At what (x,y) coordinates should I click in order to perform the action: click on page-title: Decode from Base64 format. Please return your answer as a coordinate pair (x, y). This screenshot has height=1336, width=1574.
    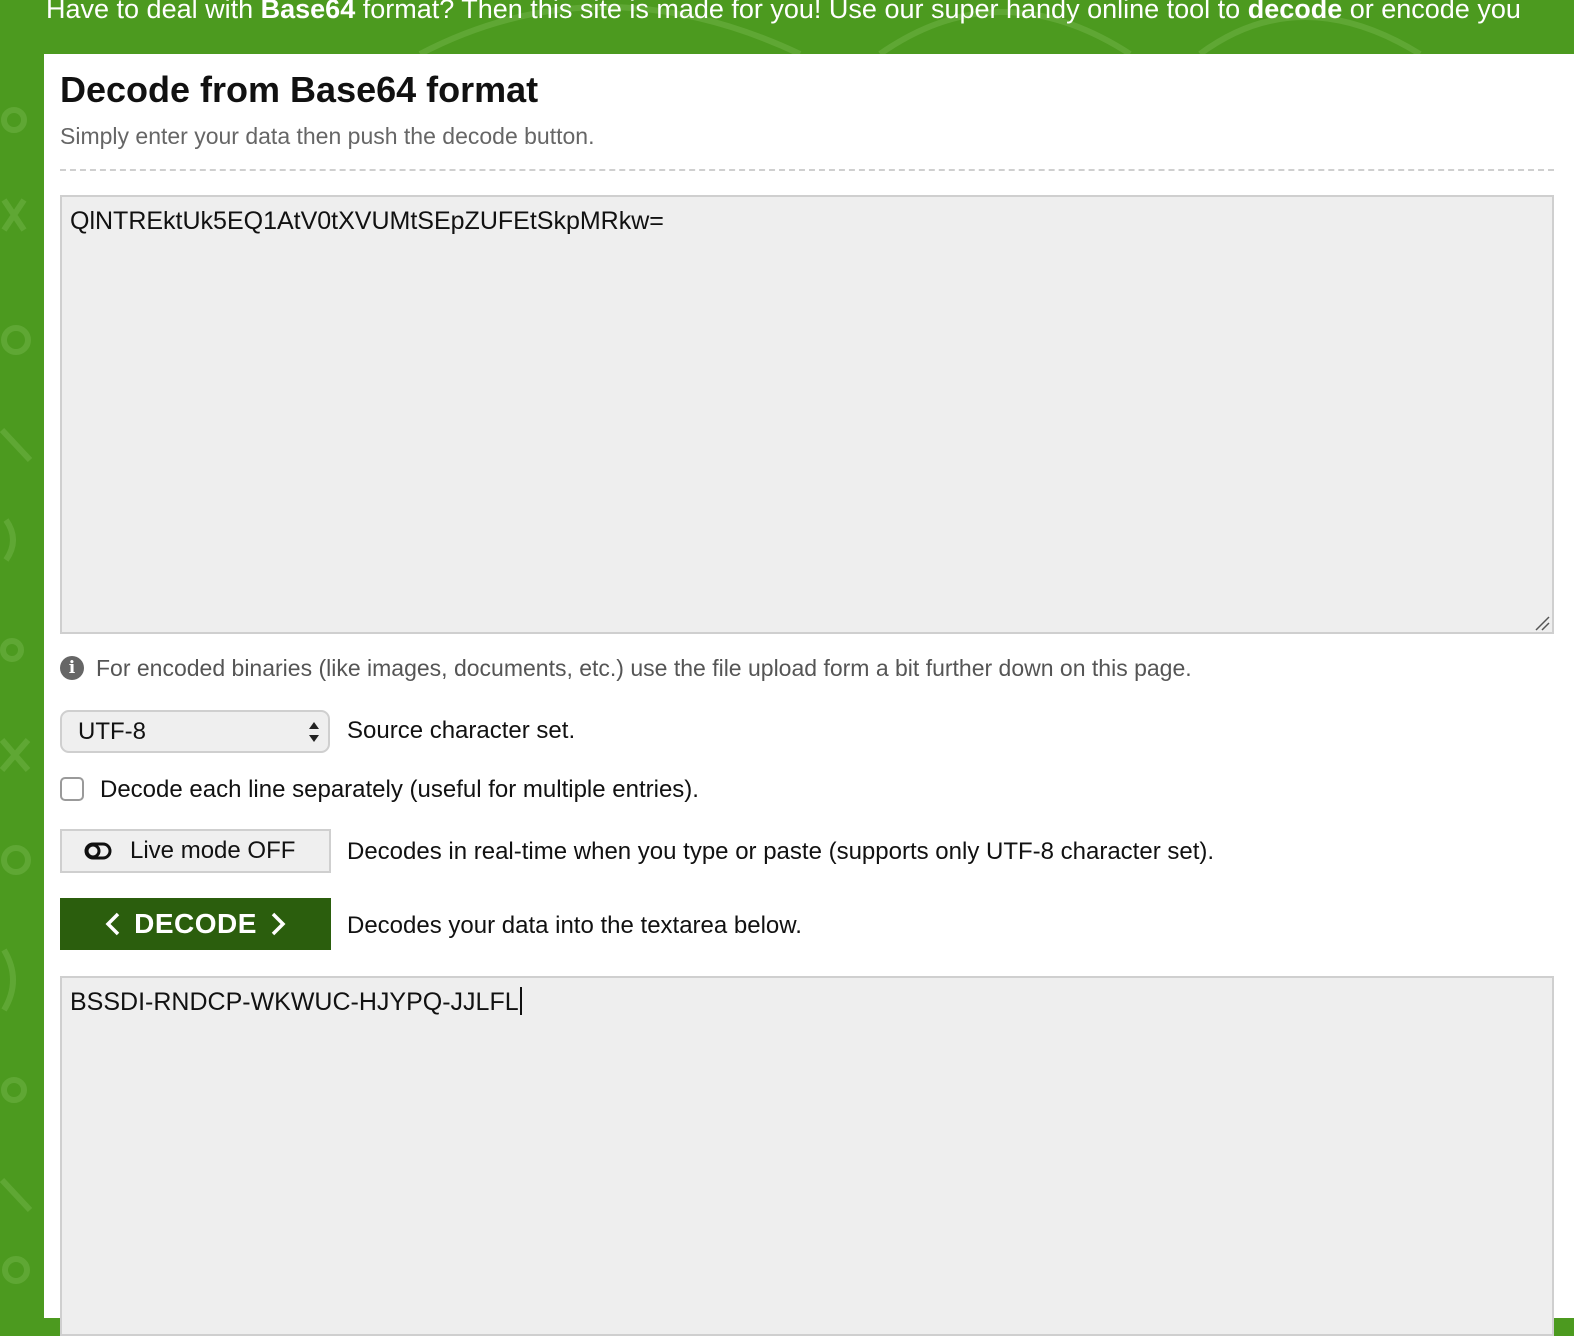
    Looking at the image, I should click on (299, 89).